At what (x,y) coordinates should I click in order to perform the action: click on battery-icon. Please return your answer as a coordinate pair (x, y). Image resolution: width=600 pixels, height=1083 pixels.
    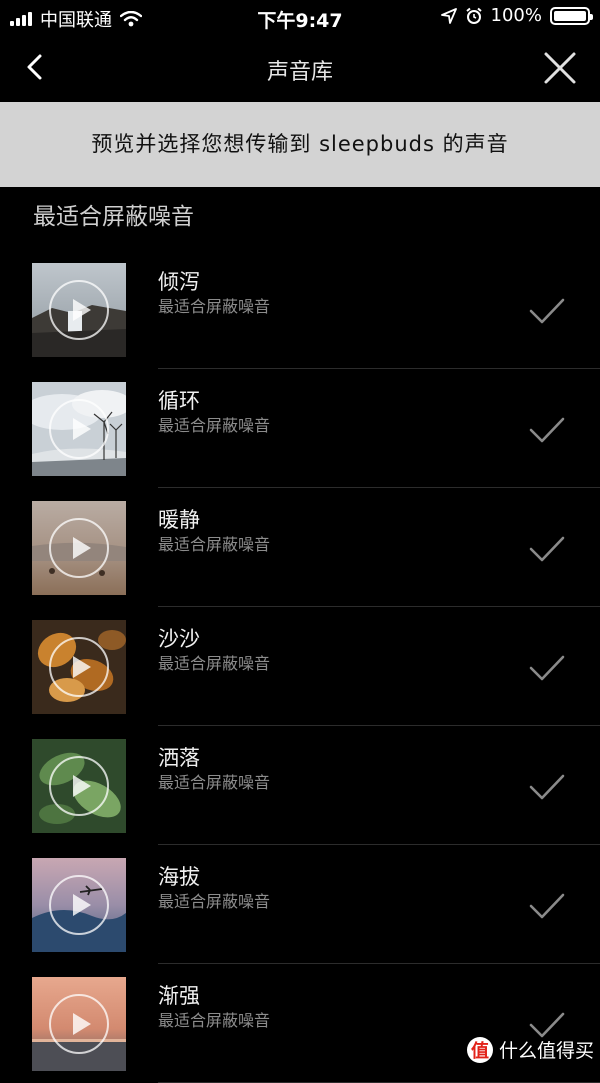
    Looking at the image, I should click on (571, 15).